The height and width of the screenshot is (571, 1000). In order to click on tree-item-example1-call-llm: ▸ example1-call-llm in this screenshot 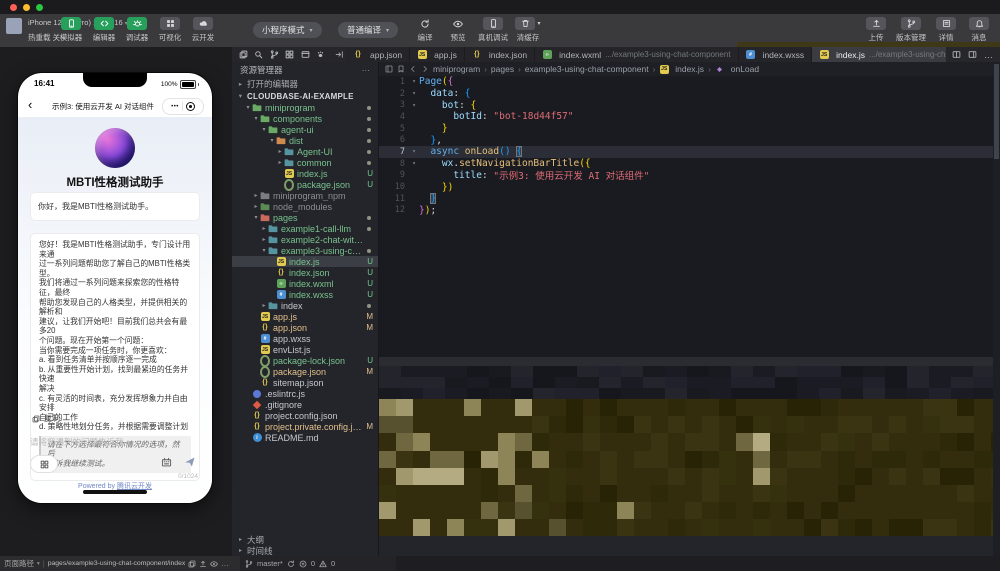, I will do `click(305, 228)`.